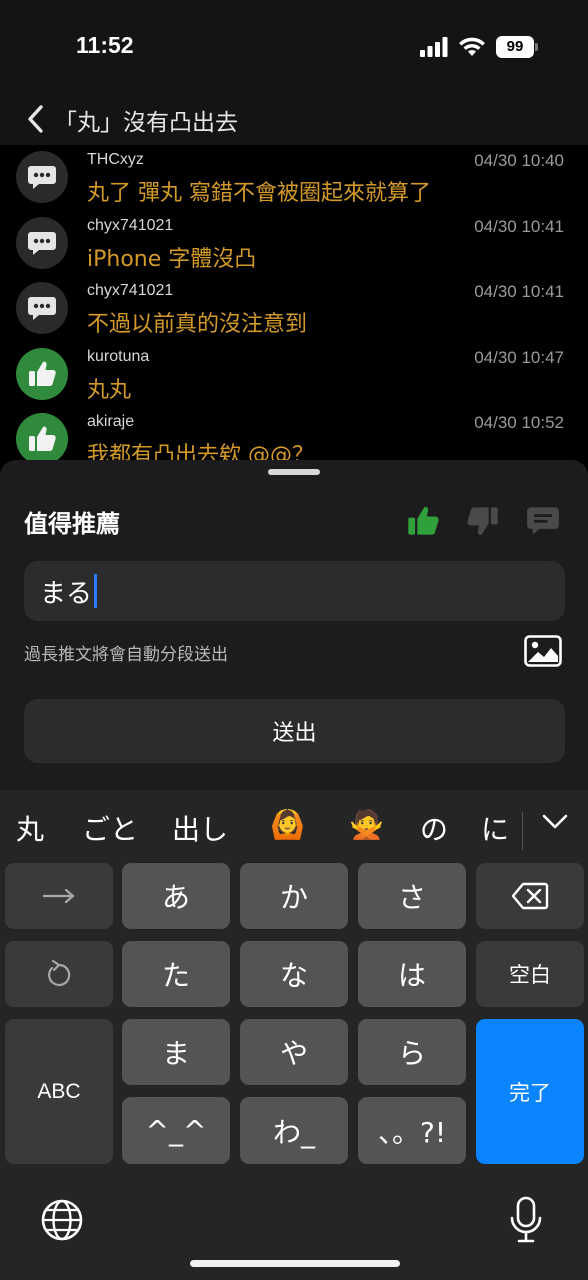  I want to click on battery-level: 99, so click(515, 47).